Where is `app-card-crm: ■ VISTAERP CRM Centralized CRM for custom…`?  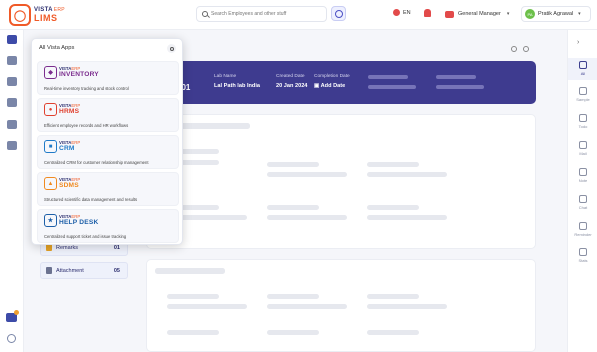
app-card-crm: ■ VISTAERP CRM Centralized CRM for custom… is located at coordinates (108, 152).